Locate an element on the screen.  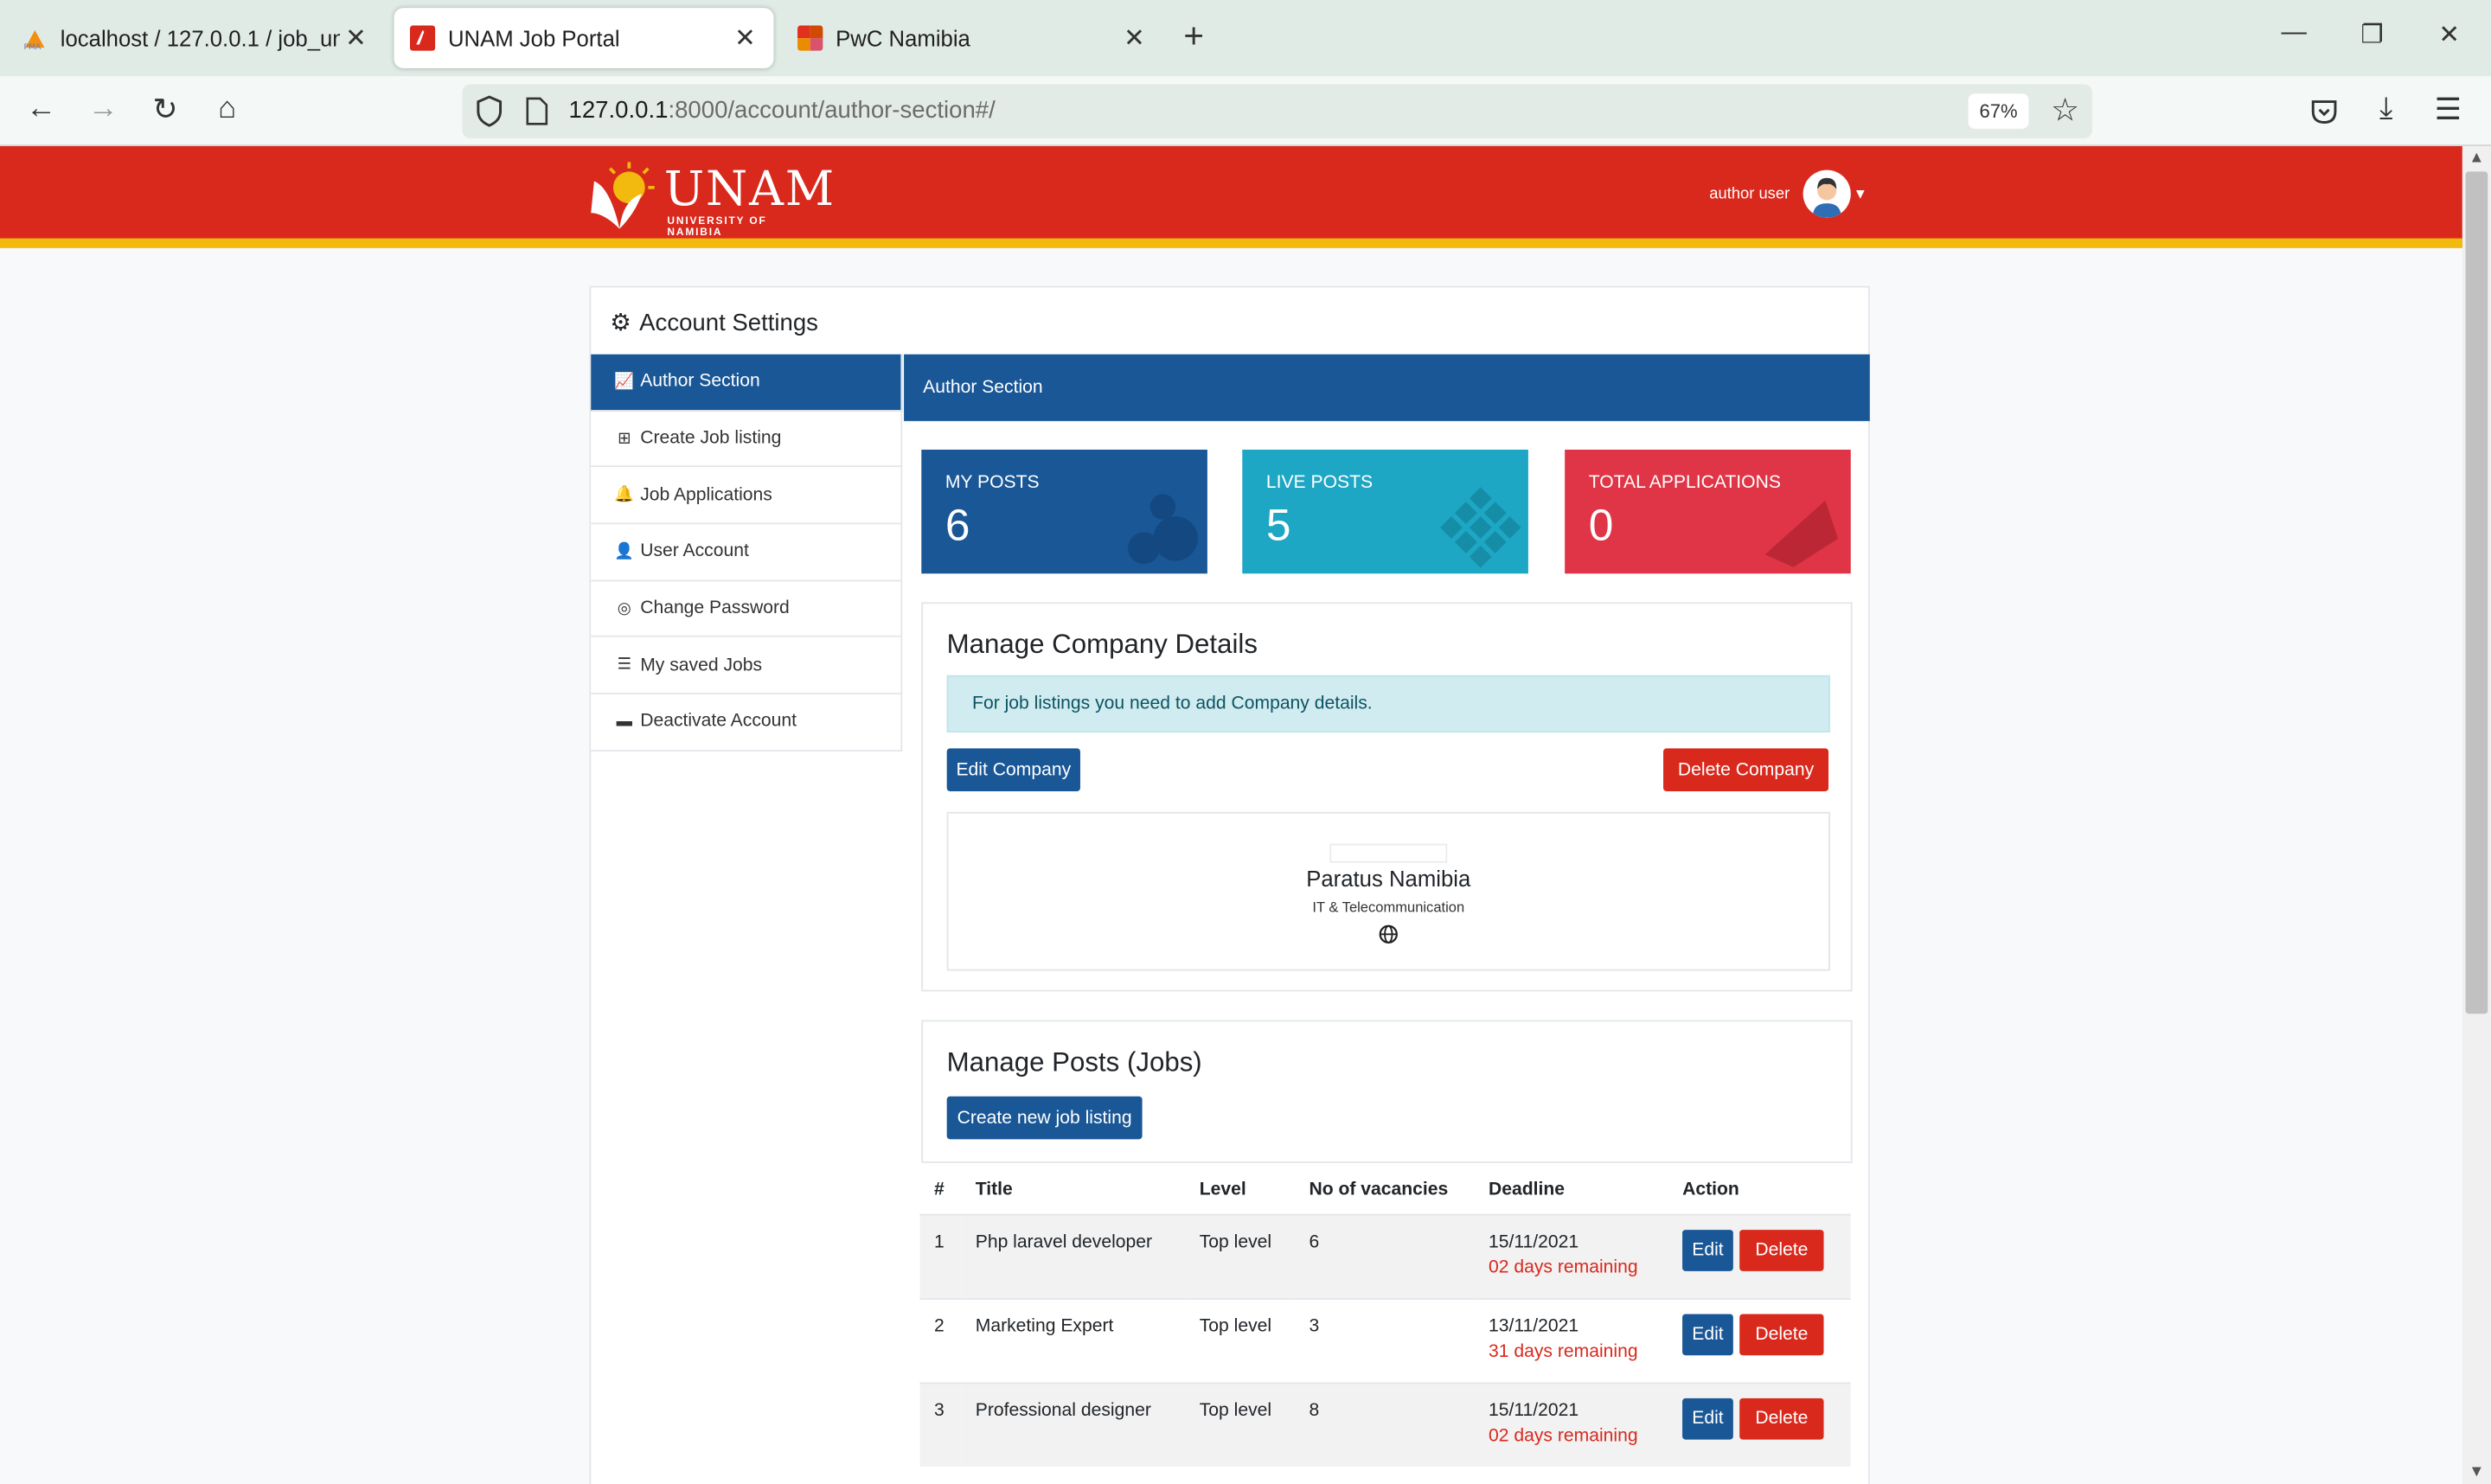
column-header: Action is located at coordinates (1711, 1189).